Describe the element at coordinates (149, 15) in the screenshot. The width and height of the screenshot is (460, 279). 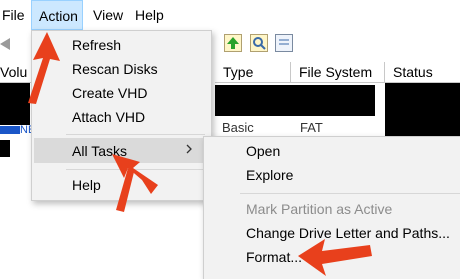
I see `menu-help: Help` at that location.